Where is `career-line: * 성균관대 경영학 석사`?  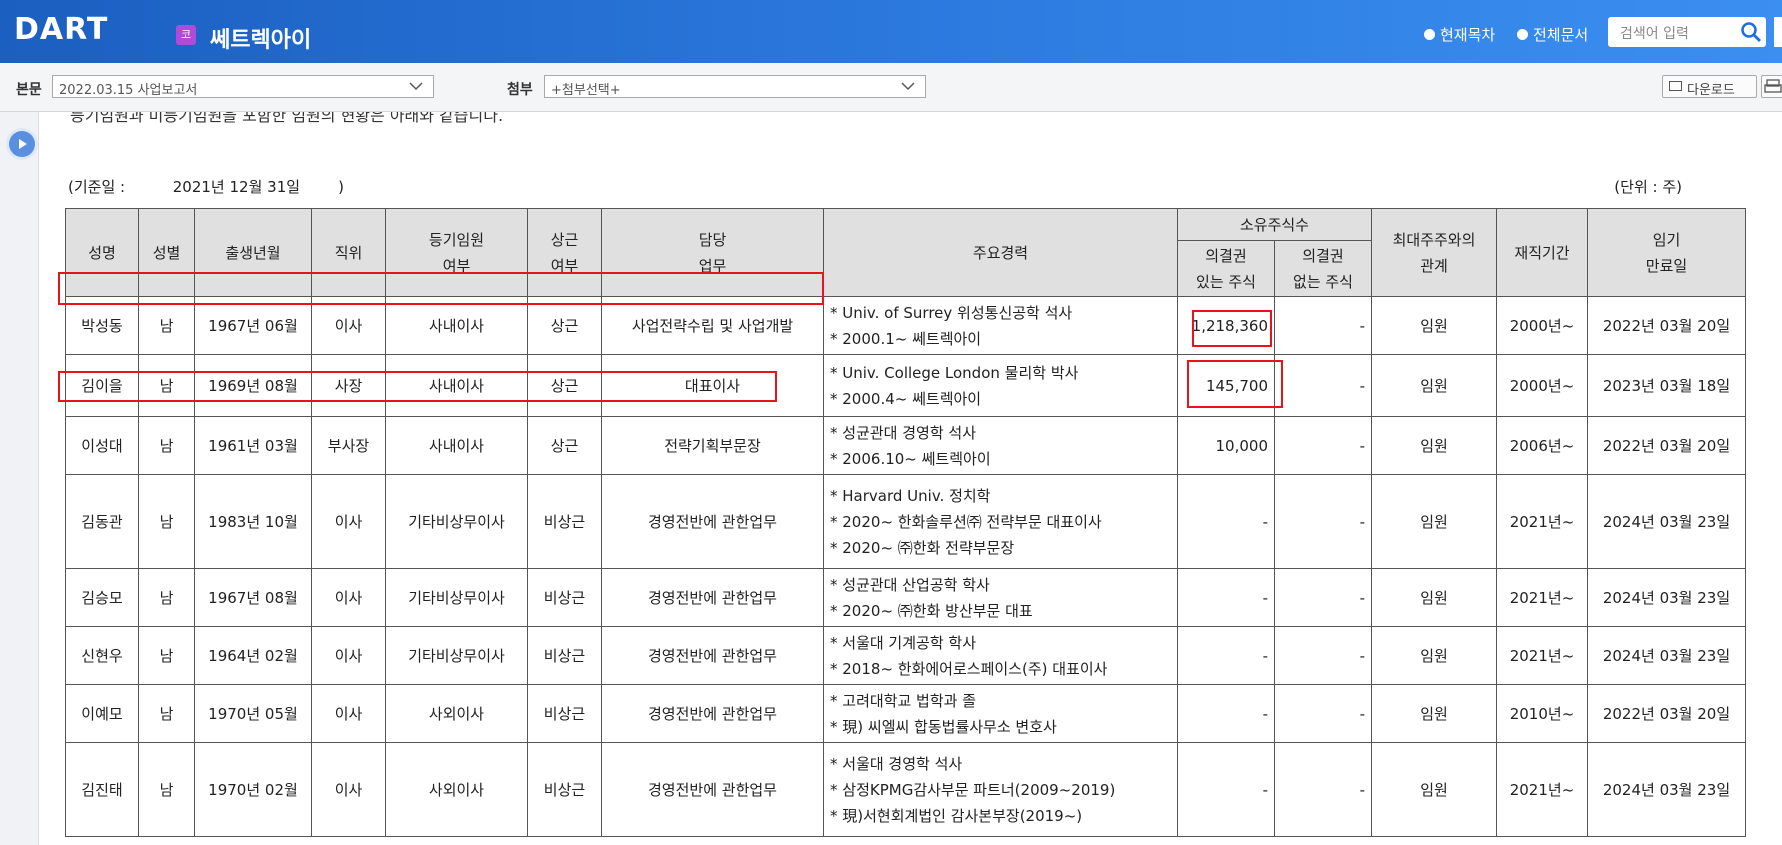 career-line: * 성균관대 경영학 석사 is located at coordinates (903, 432).